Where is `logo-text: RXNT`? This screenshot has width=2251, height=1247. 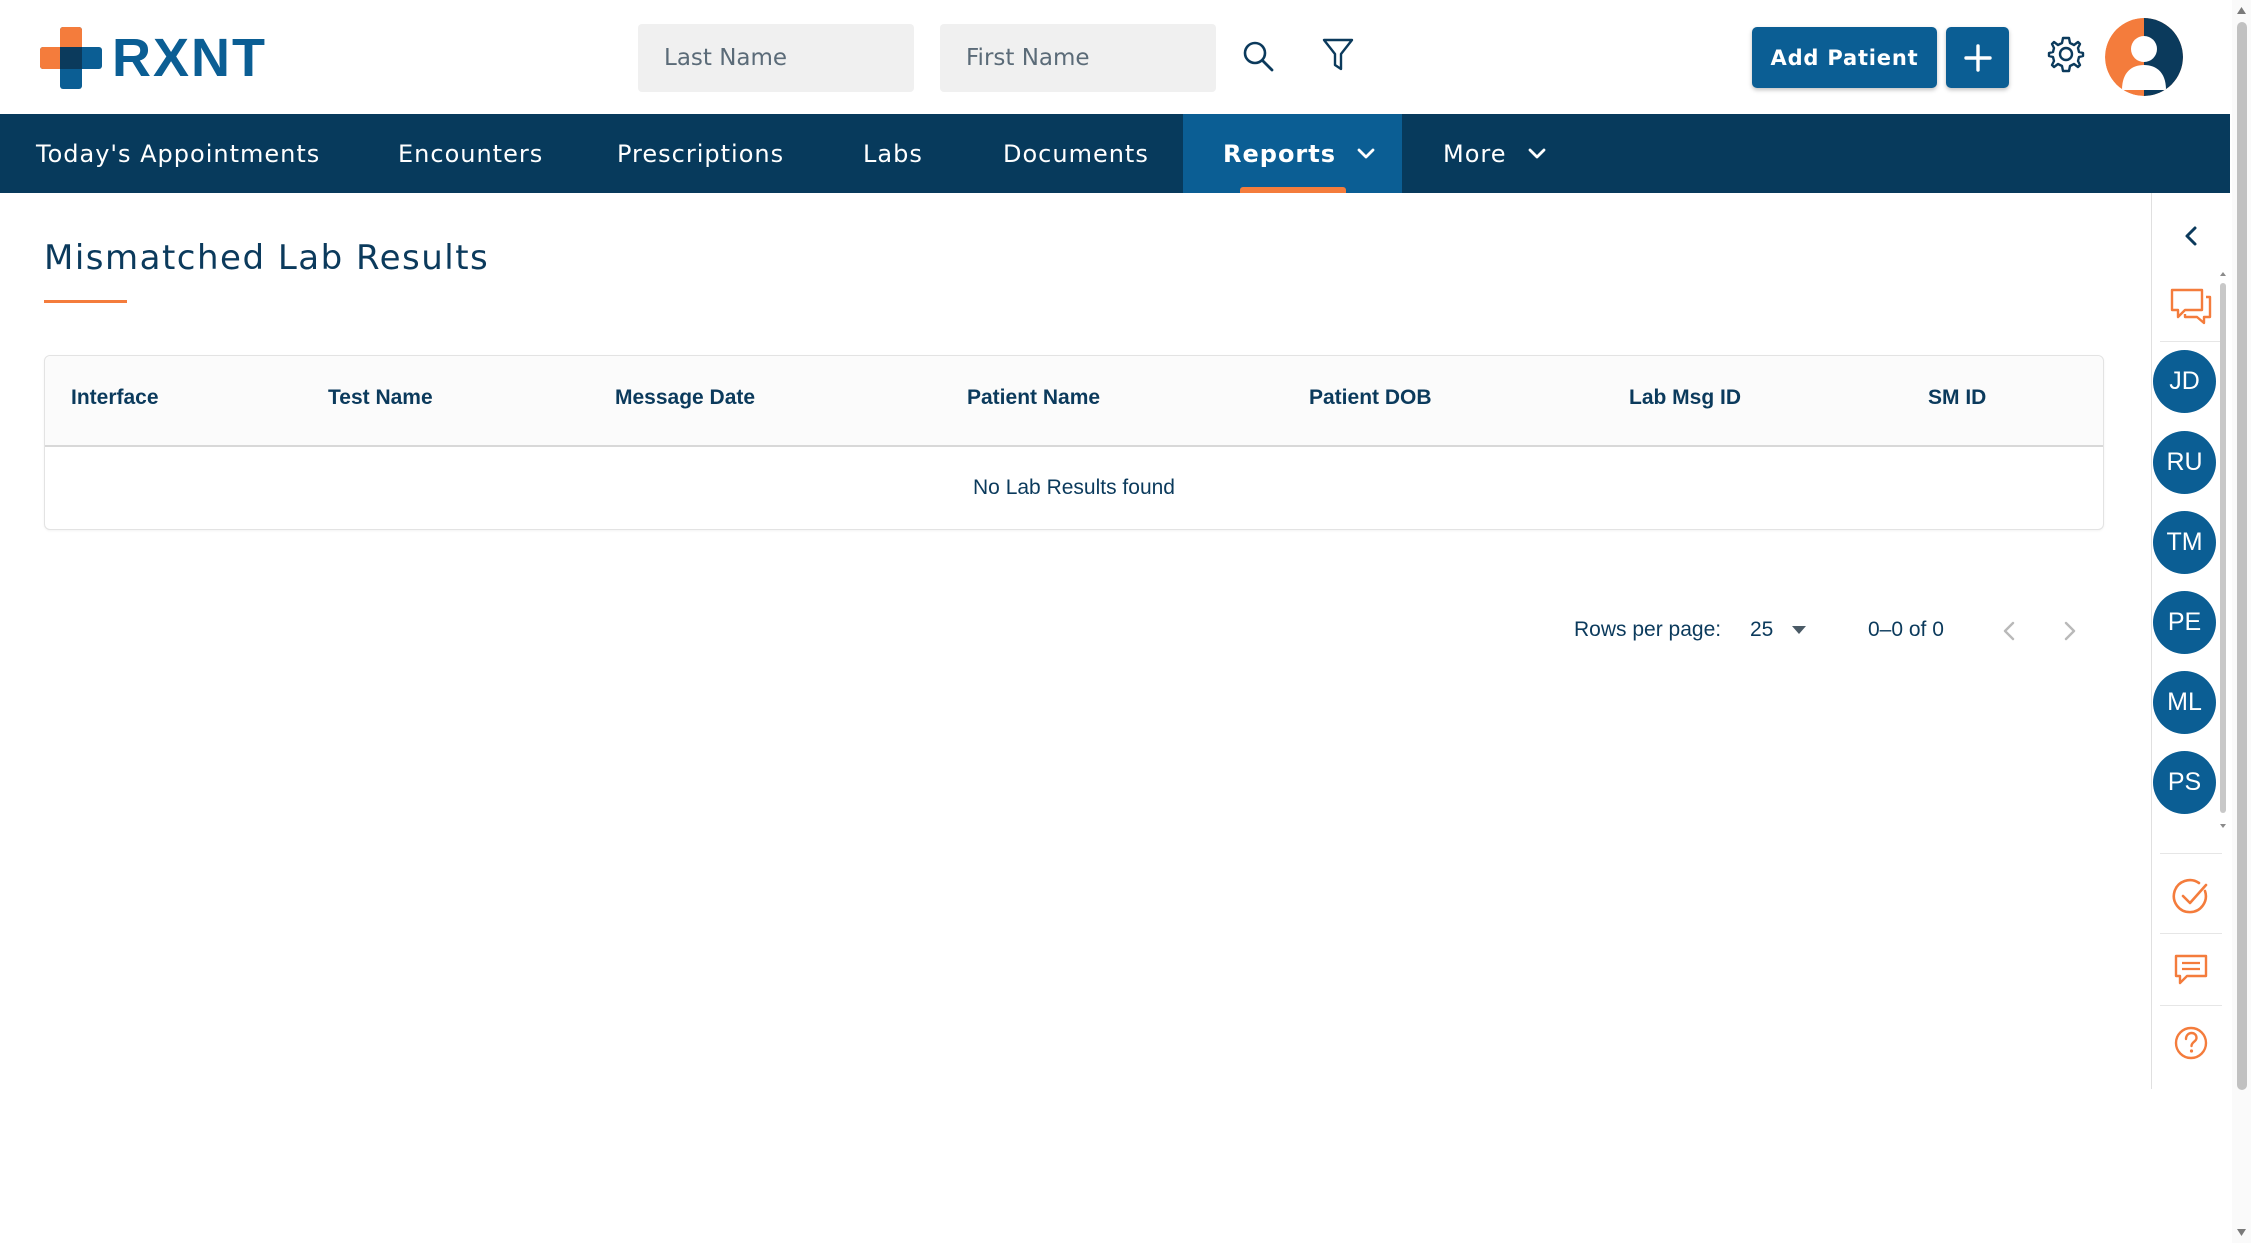
logo-text: RXNT is located at coordinates (189, 58).